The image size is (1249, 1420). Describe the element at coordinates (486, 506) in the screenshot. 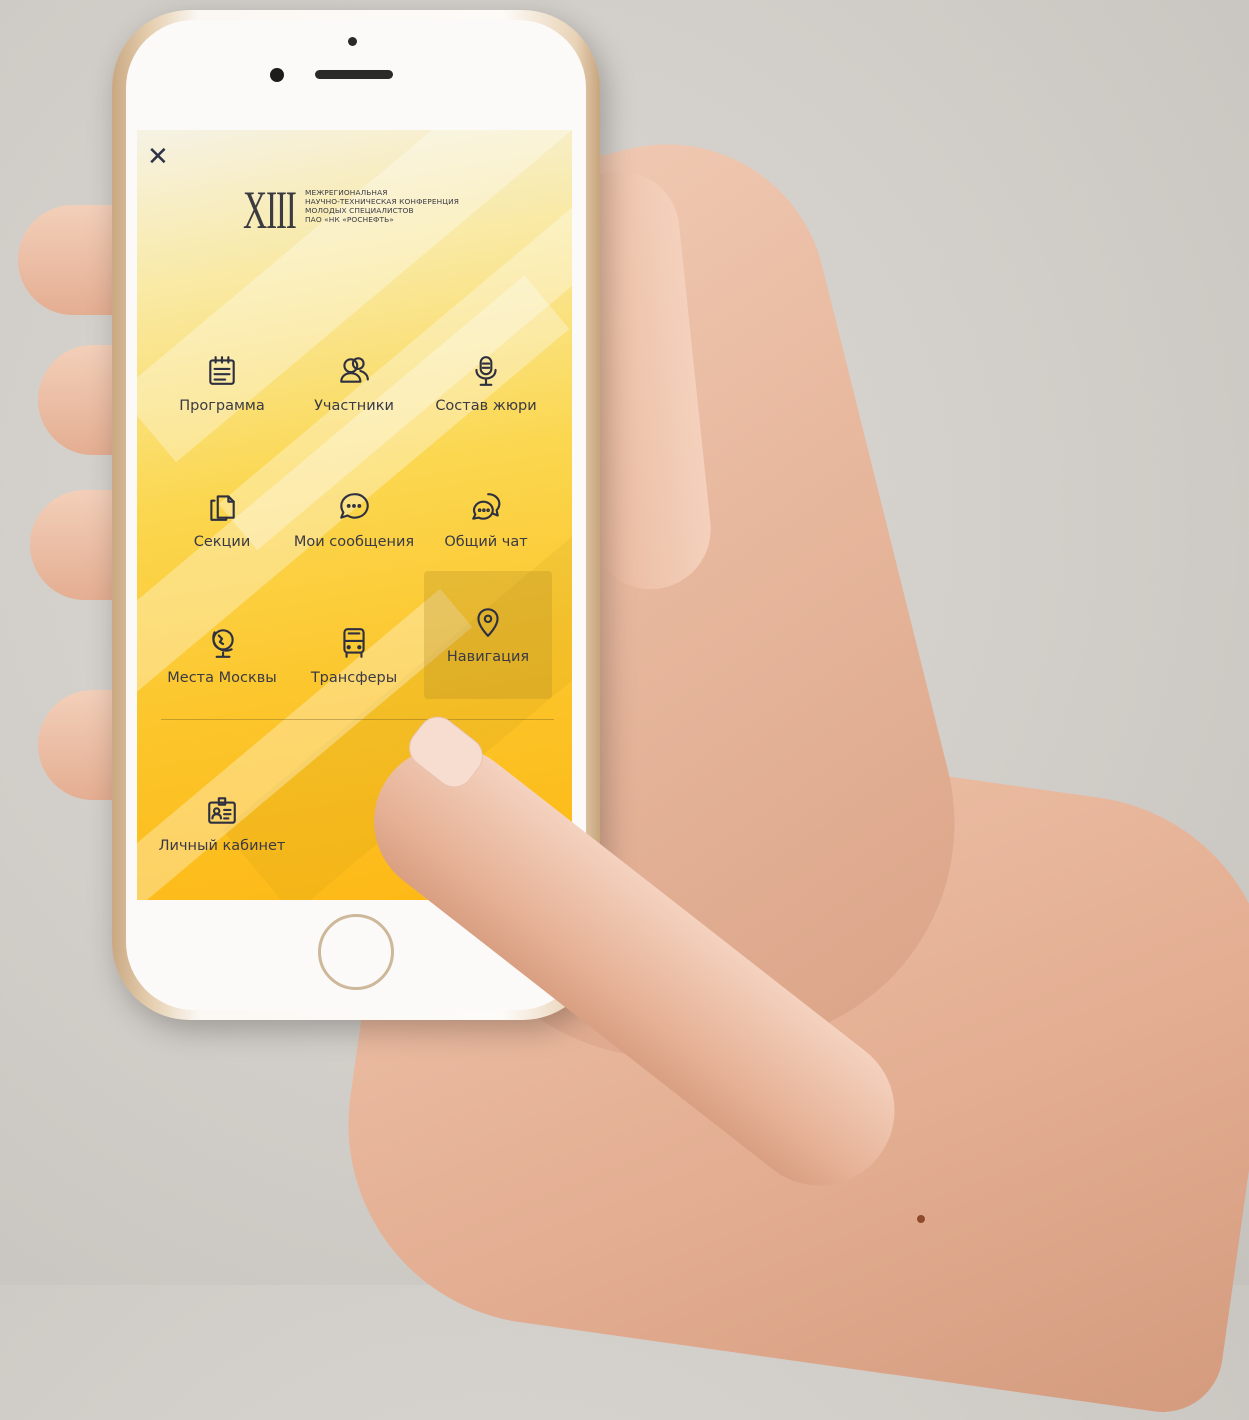

I see `group-chat-icon` at that location.